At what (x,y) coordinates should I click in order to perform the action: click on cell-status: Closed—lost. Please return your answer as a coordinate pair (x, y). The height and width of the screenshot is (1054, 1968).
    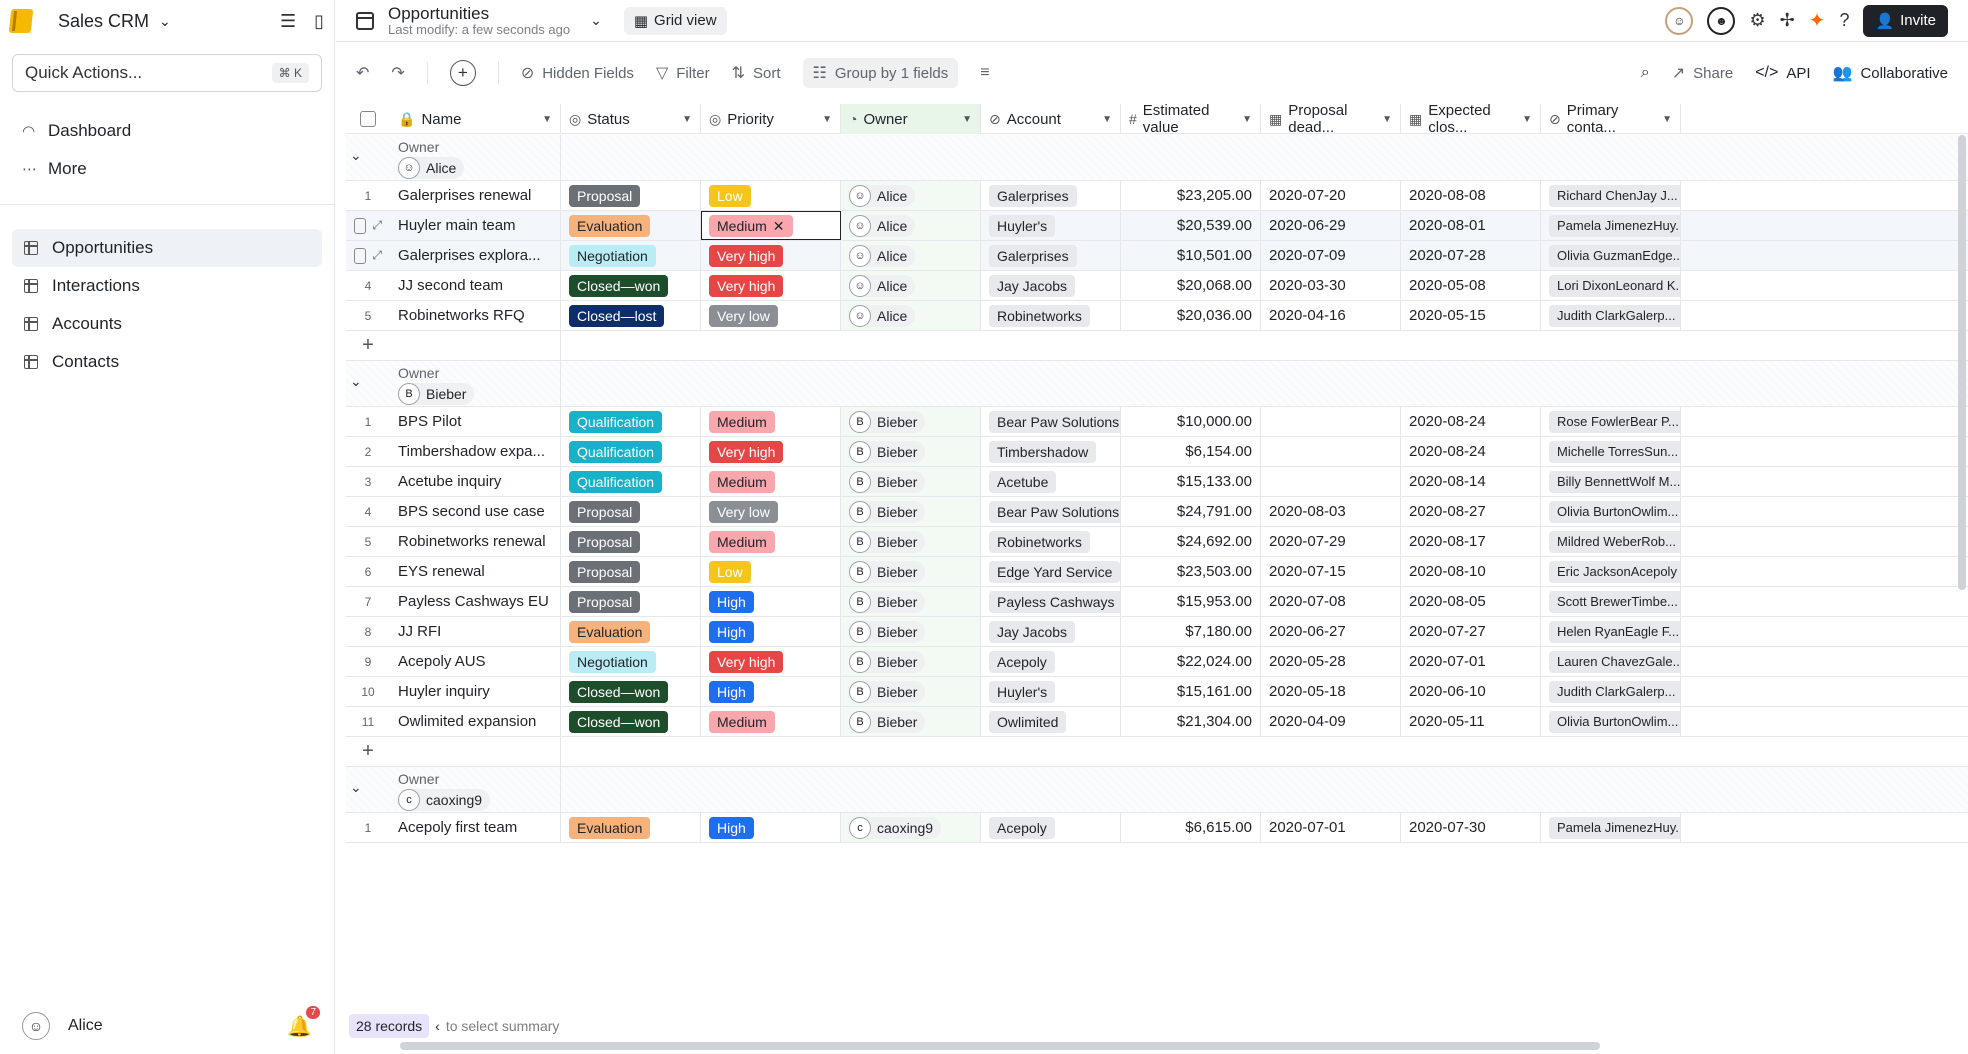
    Looking at the image, I should click on (631, 315).